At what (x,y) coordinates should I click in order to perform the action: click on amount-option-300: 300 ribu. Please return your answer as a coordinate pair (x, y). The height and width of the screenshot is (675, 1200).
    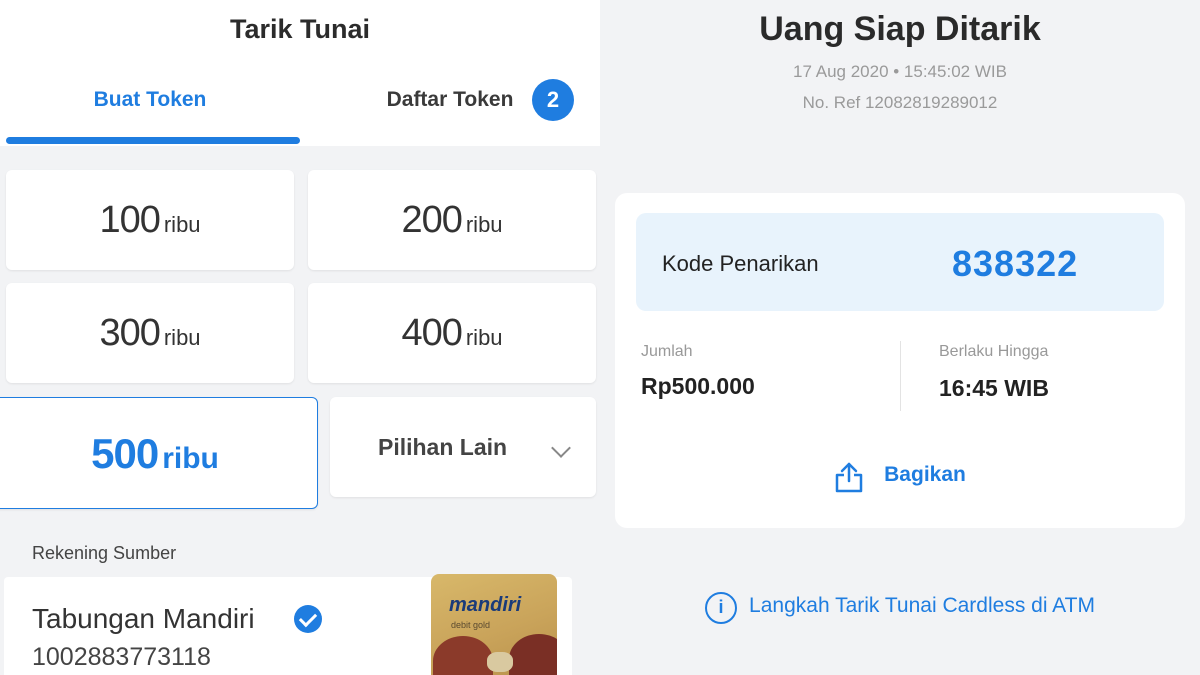
    Looking at the image, I should click on (150, 333).